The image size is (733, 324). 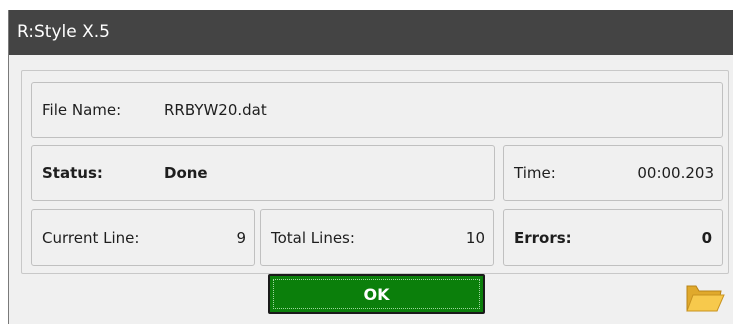 I want to click on total-lines-panel: Total Lines: 10, so click(x=377, y=237).